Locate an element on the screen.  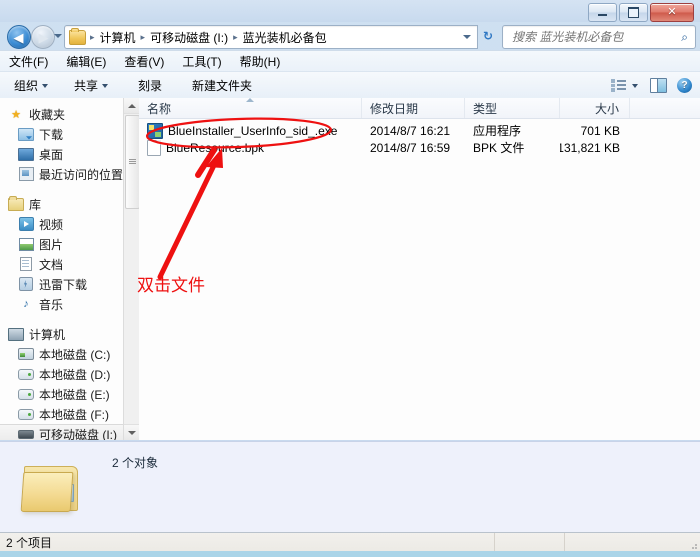
search-box: ⌕ is located at coordinates (599, 37).